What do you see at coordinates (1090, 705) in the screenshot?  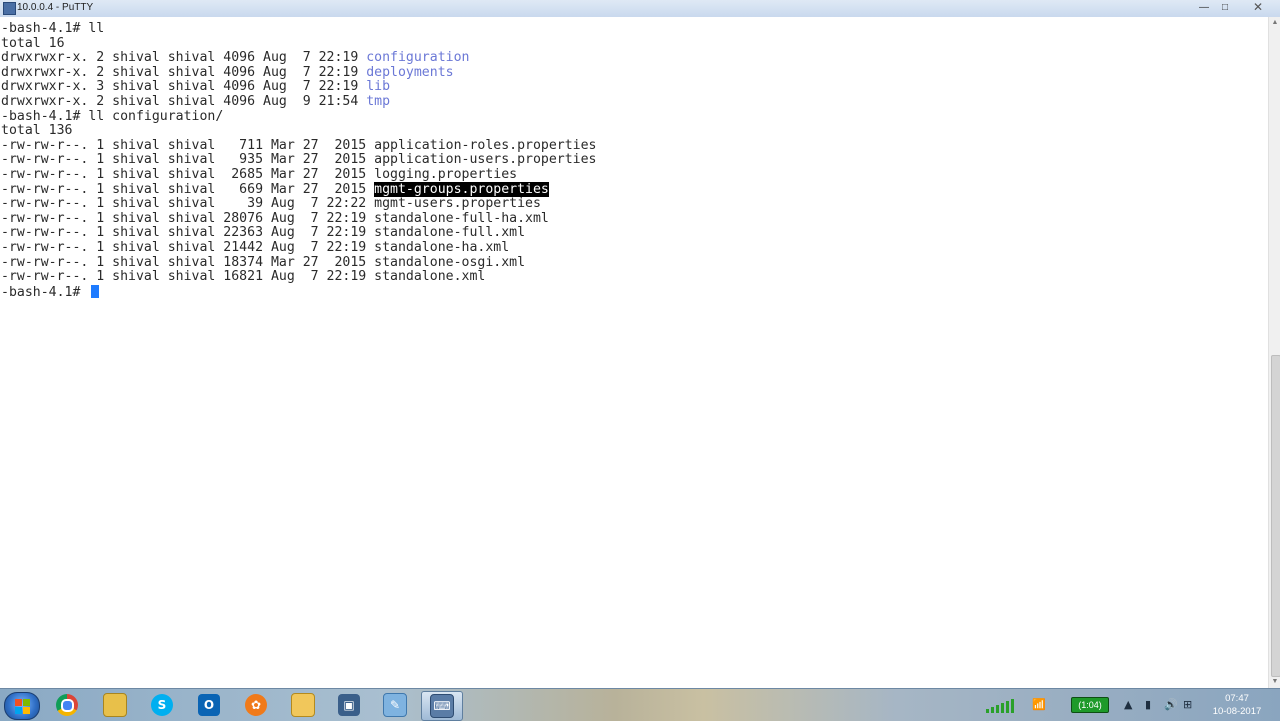 I see `battery-indicator: (1:04)` at bounding box center [1090, 705].